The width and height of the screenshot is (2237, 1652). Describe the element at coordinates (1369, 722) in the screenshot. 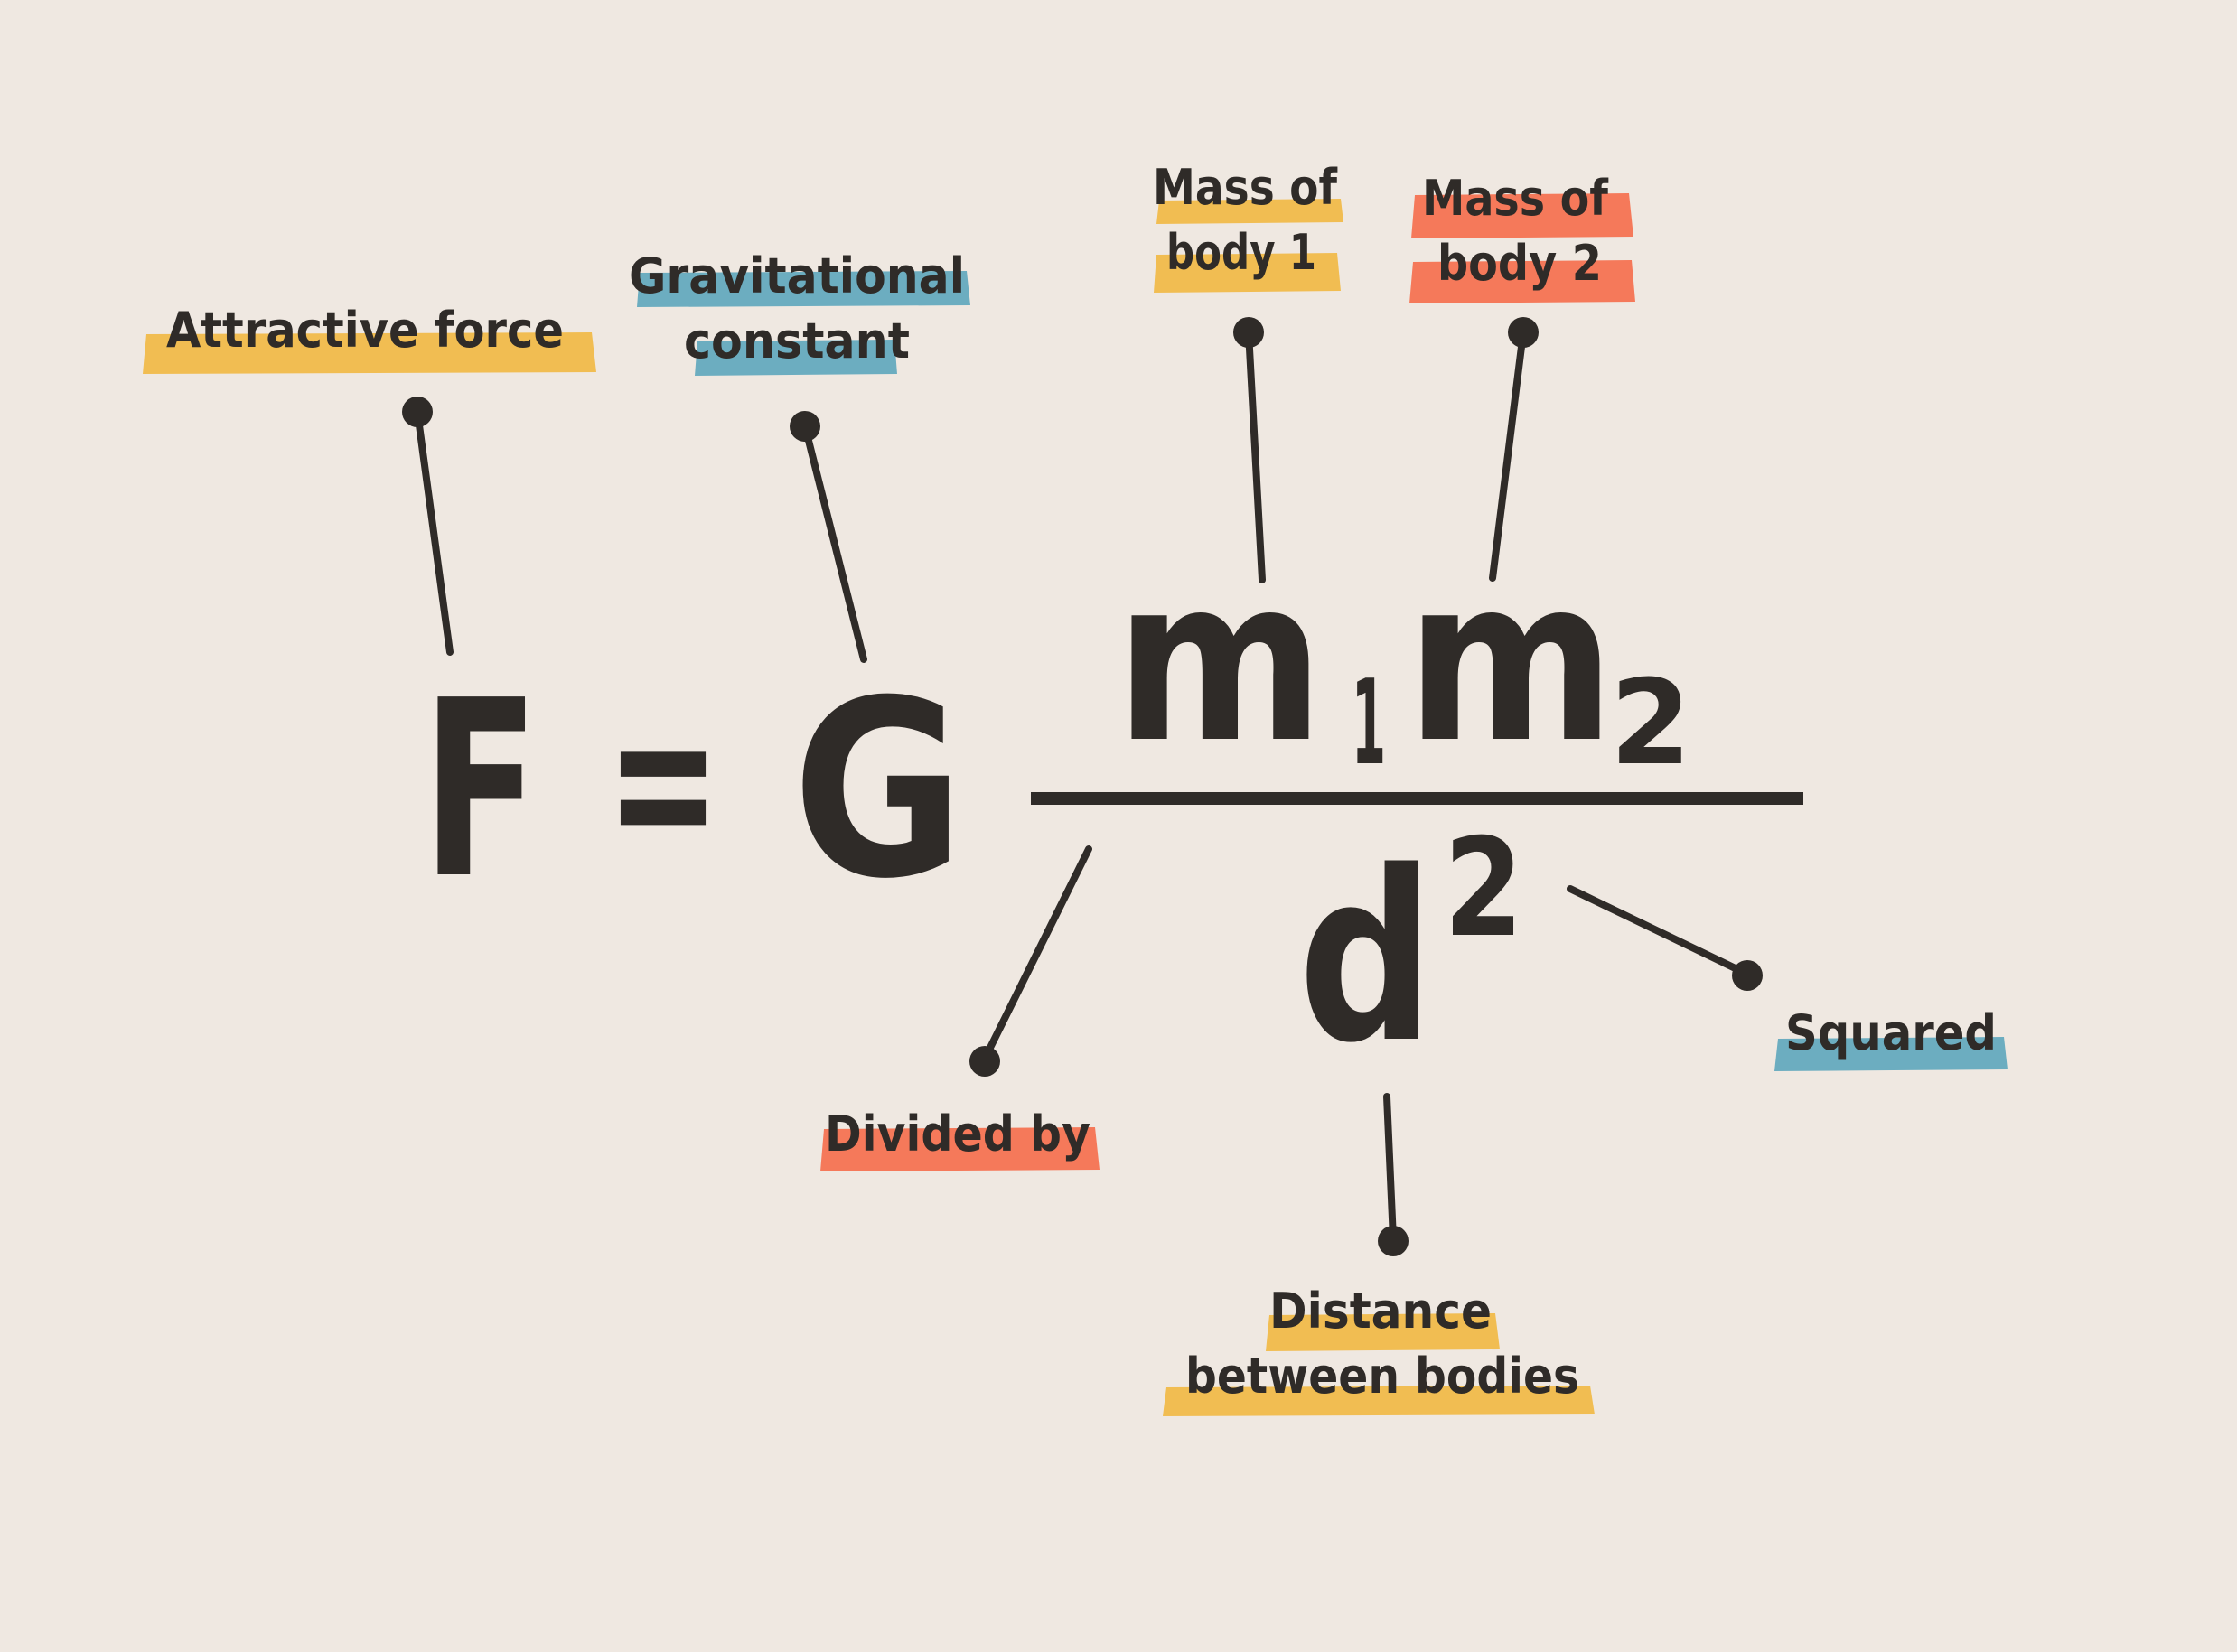

I see `subscript-1: 1` at that location.